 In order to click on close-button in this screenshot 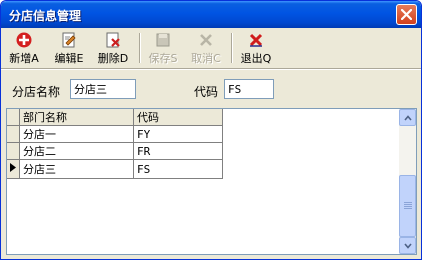, I will do `click(406, 14)`.